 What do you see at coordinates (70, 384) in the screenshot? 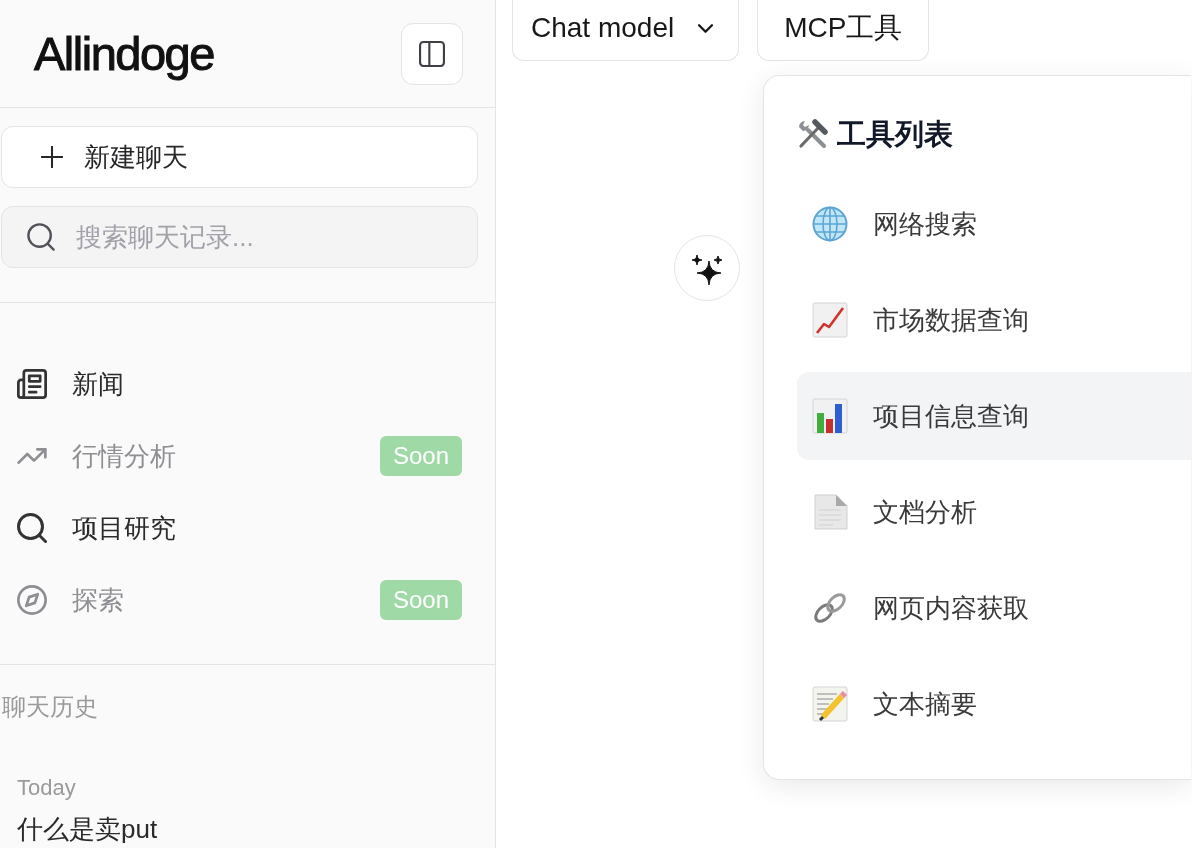
I see `nav-link: 新闻` at bounding box center [70, 384].